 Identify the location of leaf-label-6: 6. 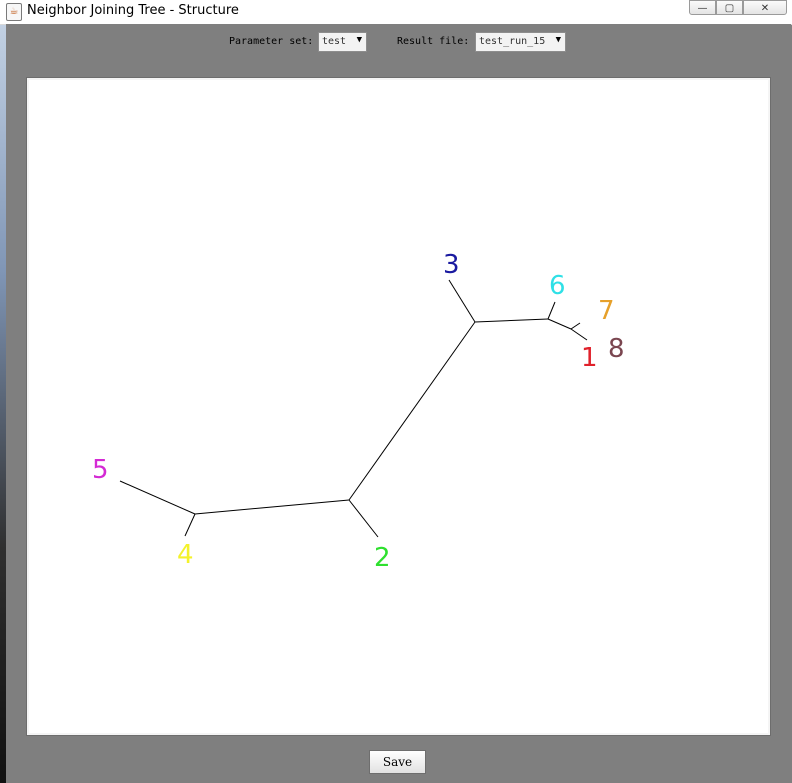
(557, 286).